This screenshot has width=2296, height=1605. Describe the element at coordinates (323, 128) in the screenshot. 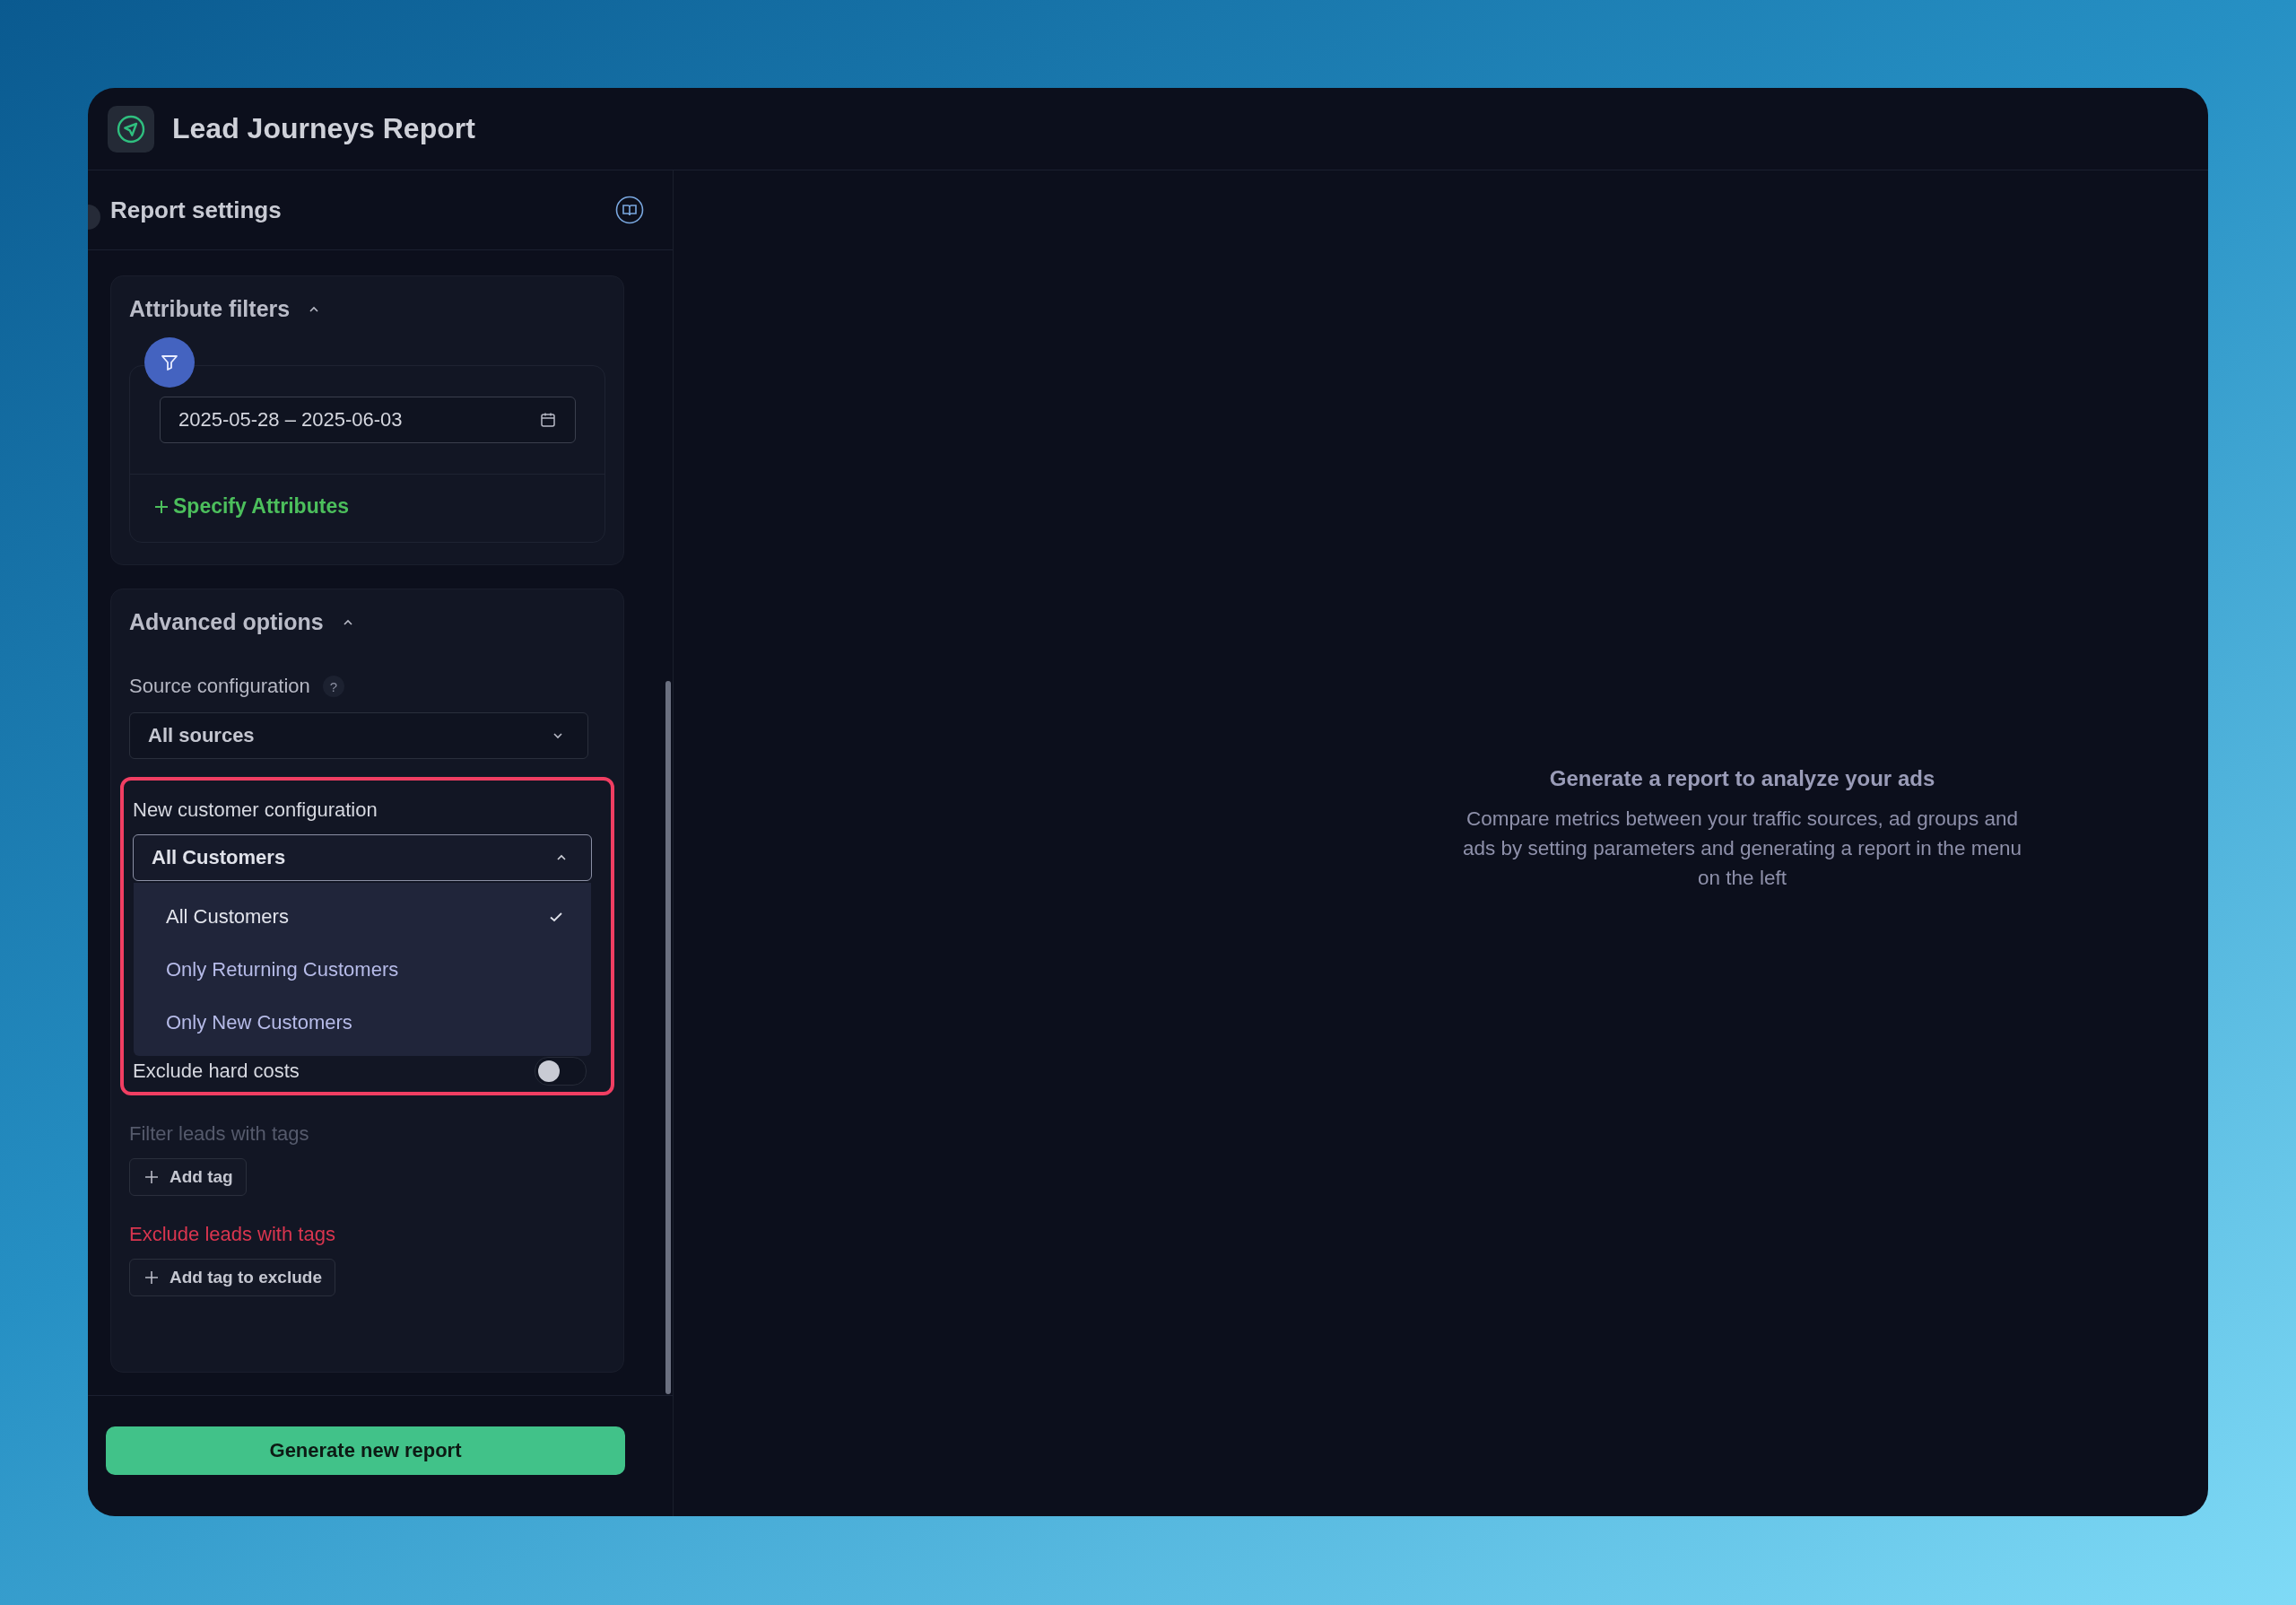

I see `window-title: Lead Journeys Report` at that location.